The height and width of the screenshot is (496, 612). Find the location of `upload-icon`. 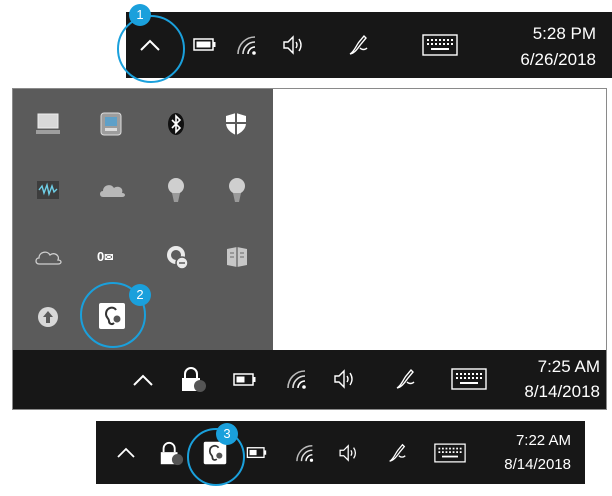

upload-icon is located at coordinates (48, 317).